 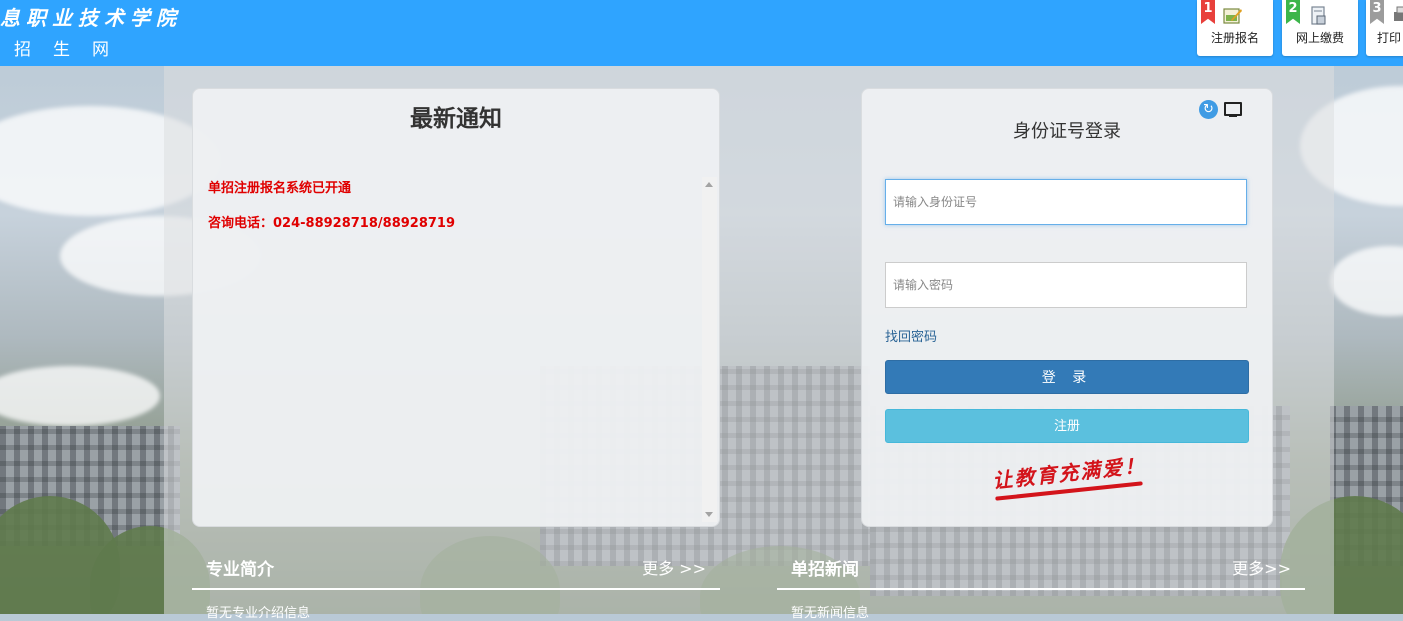 What do you see at coordinates (1234, 38) in the screenshot?
I see `register-step-label: 注册报名` at bounding box center [1234, 38].